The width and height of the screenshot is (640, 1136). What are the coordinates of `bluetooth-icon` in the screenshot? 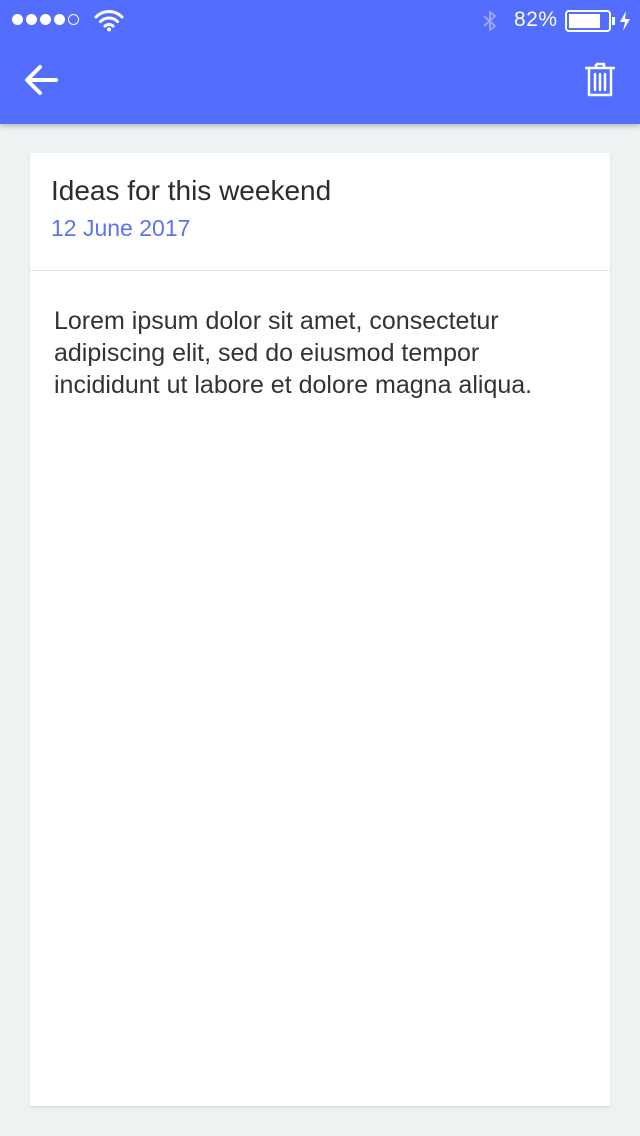 It's located at (489, 21).